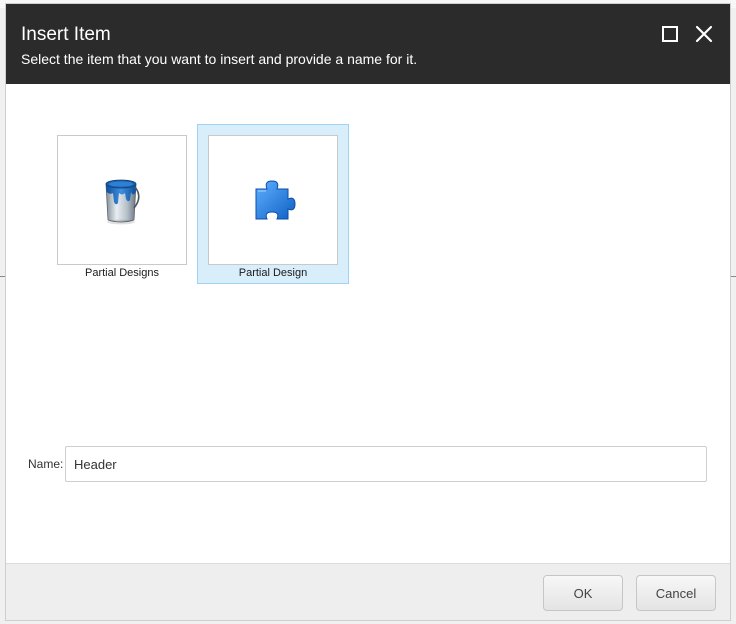 Image resolution: width=736 pixels, height=624 pixels. Describe the element at coordinates (273, 273) in the screenshot. I see `item-label: Partial Design` at that location.